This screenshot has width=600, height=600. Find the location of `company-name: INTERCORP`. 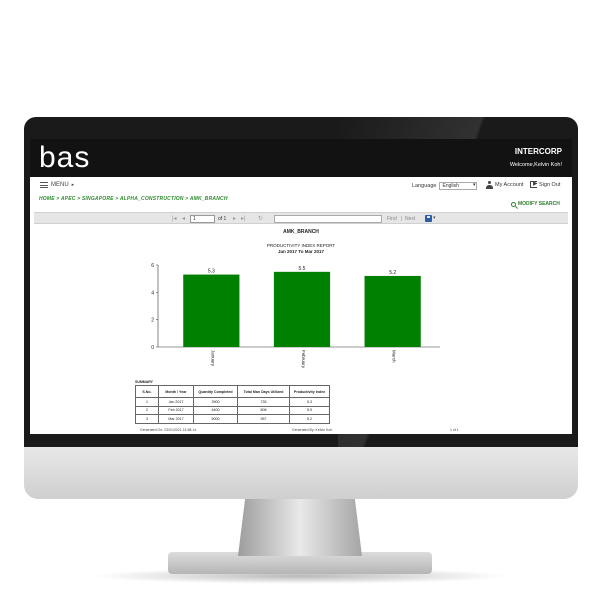

company-name: INTERCORP is located at coordinates (538, 151).